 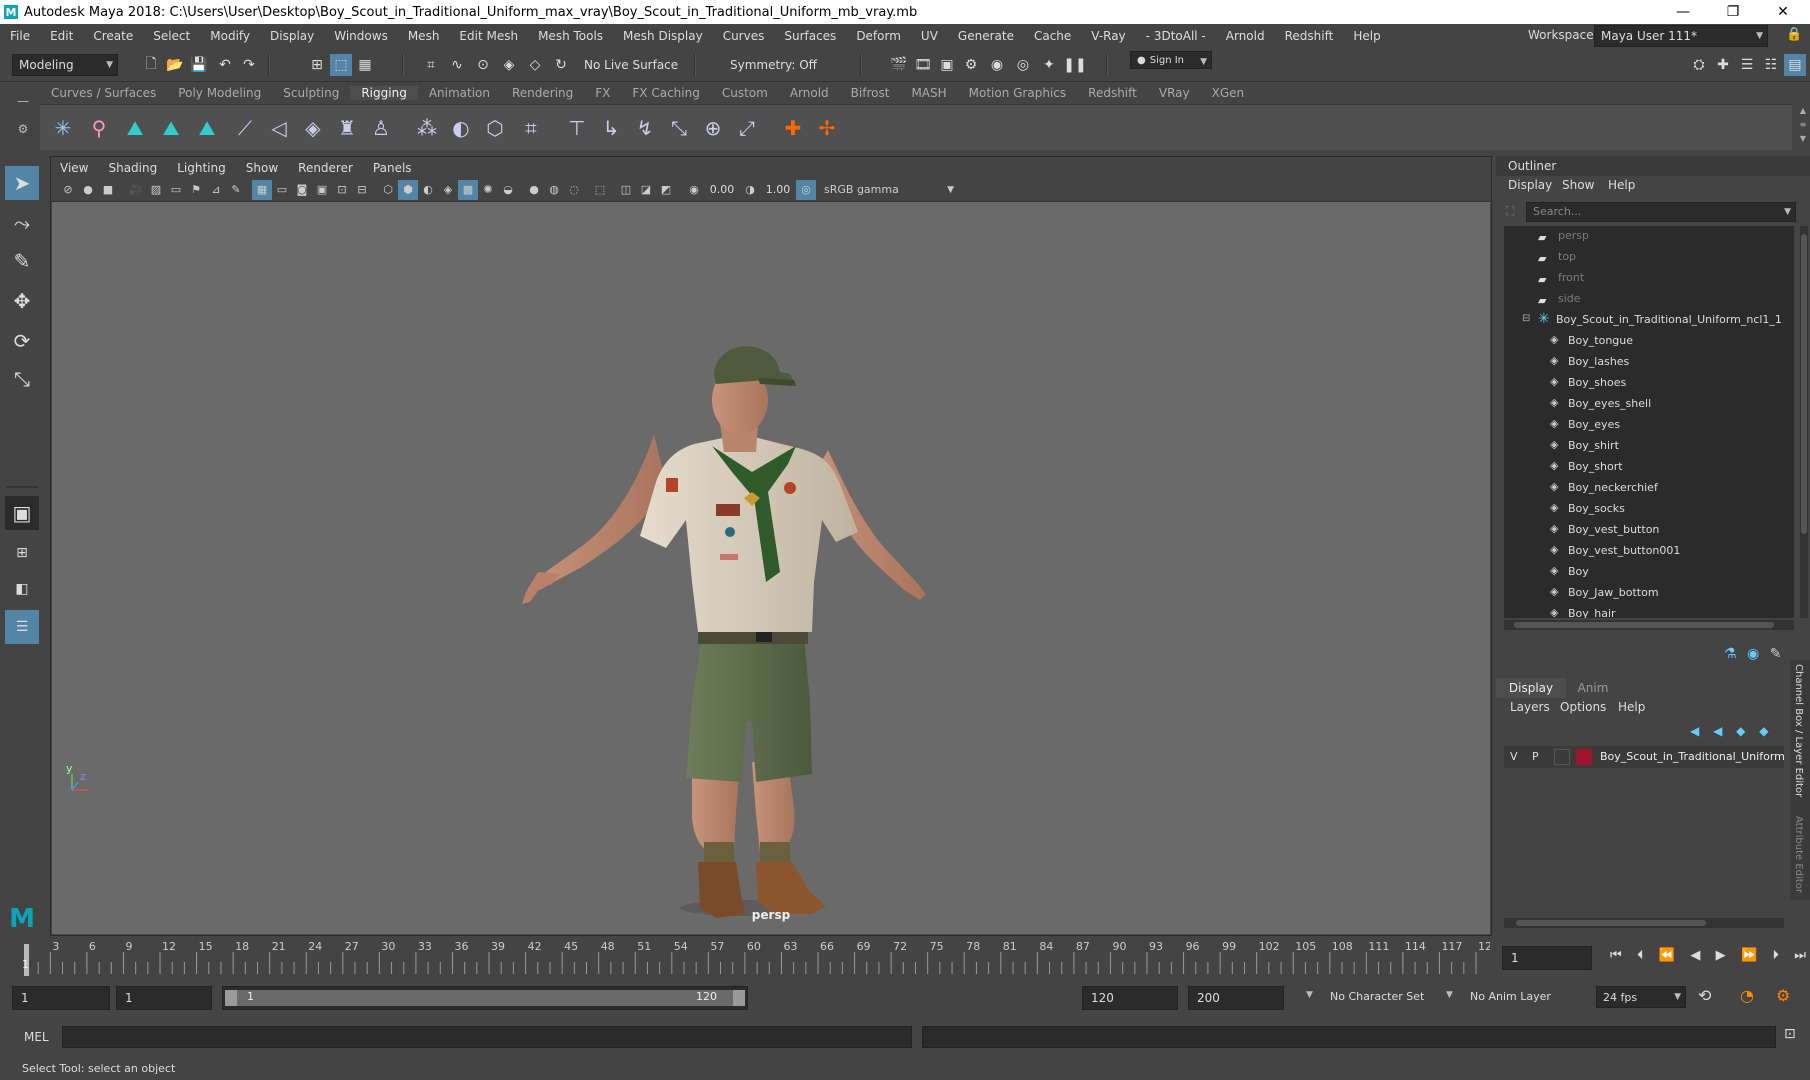 I want to click on render-settings-icon: ⚙, so click(x=971, y=65).